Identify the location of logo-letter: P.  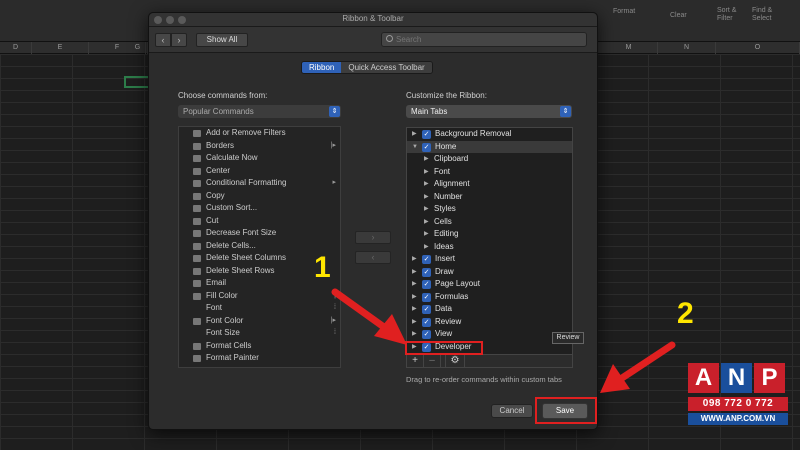
(769, 378).